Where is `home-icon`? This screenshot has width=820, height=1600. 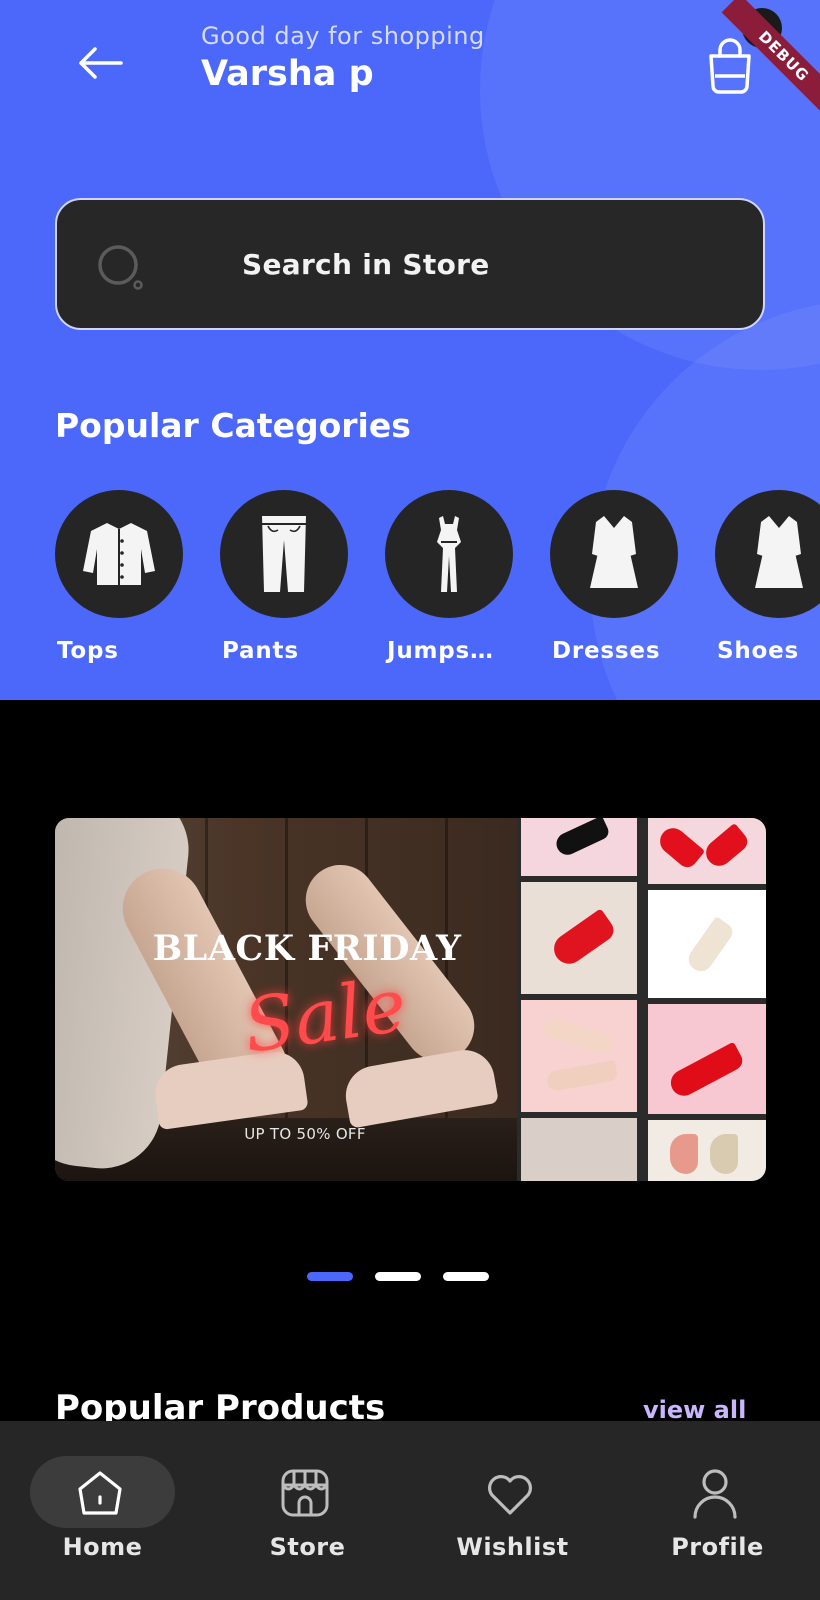 home-icon is located at coordinates (100, 1493).